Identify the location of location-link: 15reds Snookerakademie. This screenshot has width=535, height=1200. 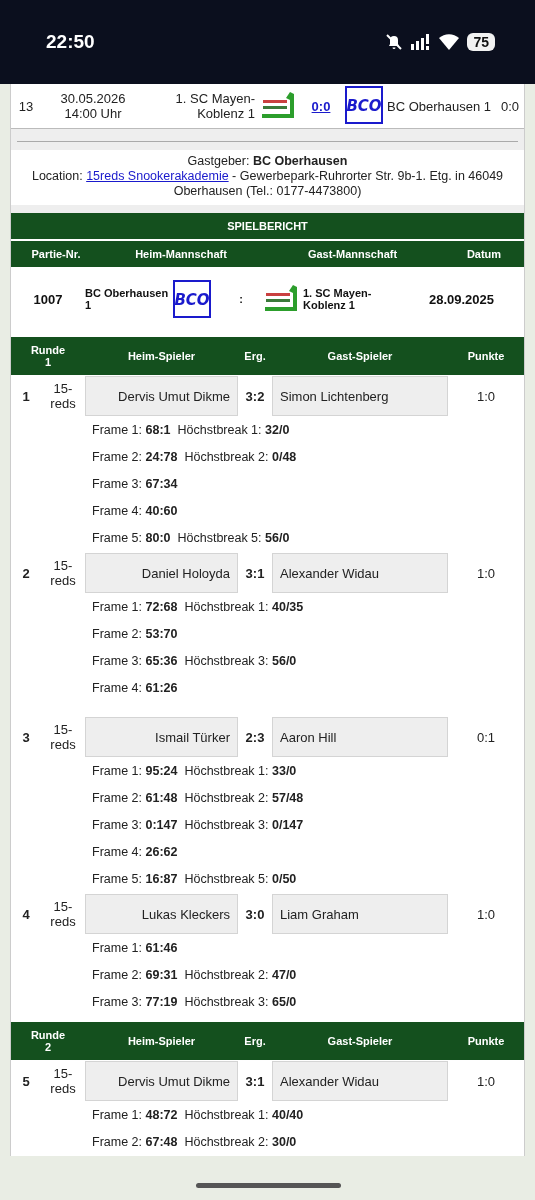
(157, 176).